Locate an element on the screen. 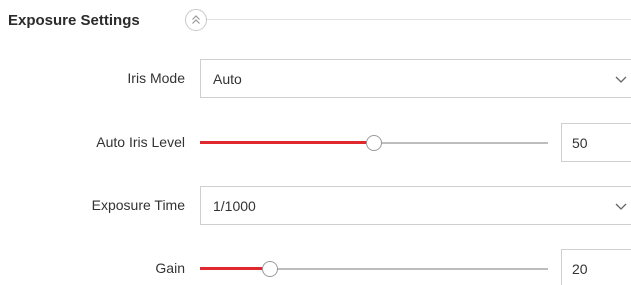  exposure-time-select: 1/1000 is located at coordinates (415, 205).